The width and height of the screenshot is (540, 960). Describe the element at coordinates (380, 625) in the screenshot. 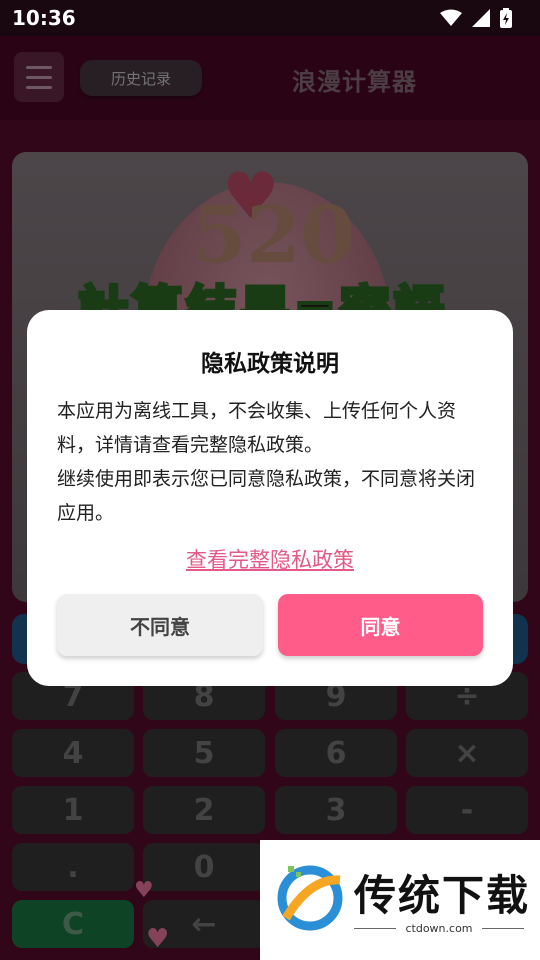

I see `agree-button: 同意` at that location.